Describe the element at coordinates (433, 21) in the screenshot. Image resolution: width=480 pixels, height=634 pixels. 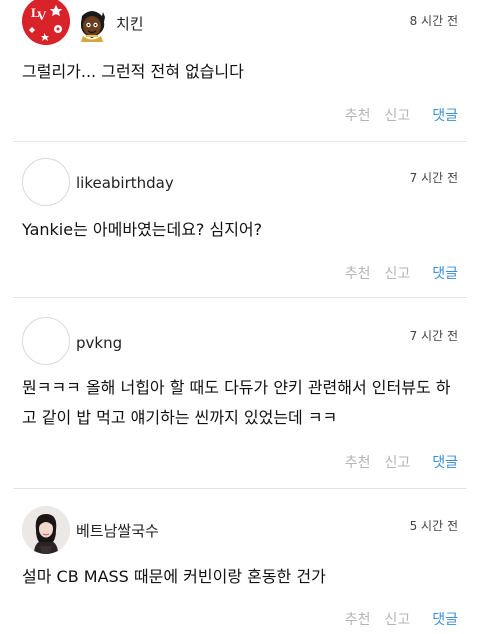
I see `timestamp: 8 시간 전` at that location.